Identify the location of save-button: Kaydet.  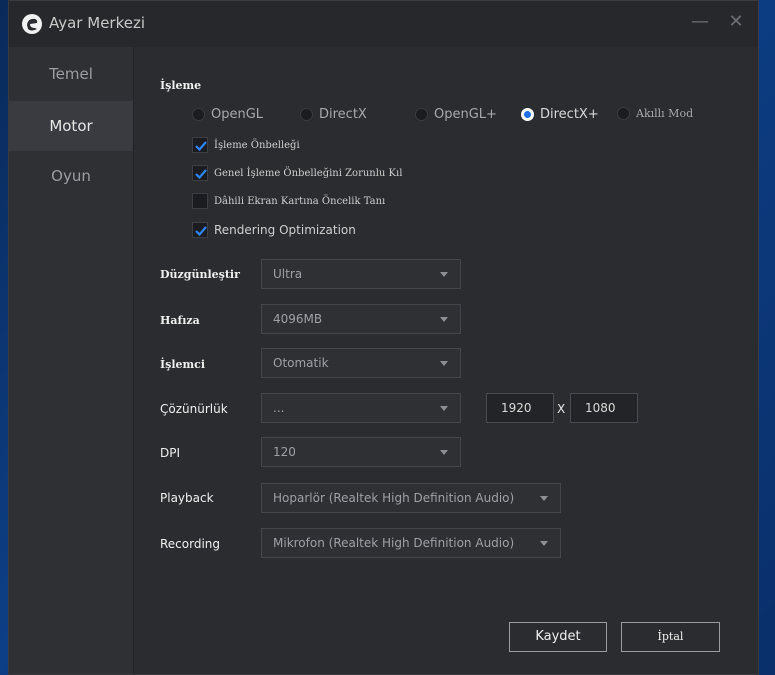
(558, 637).